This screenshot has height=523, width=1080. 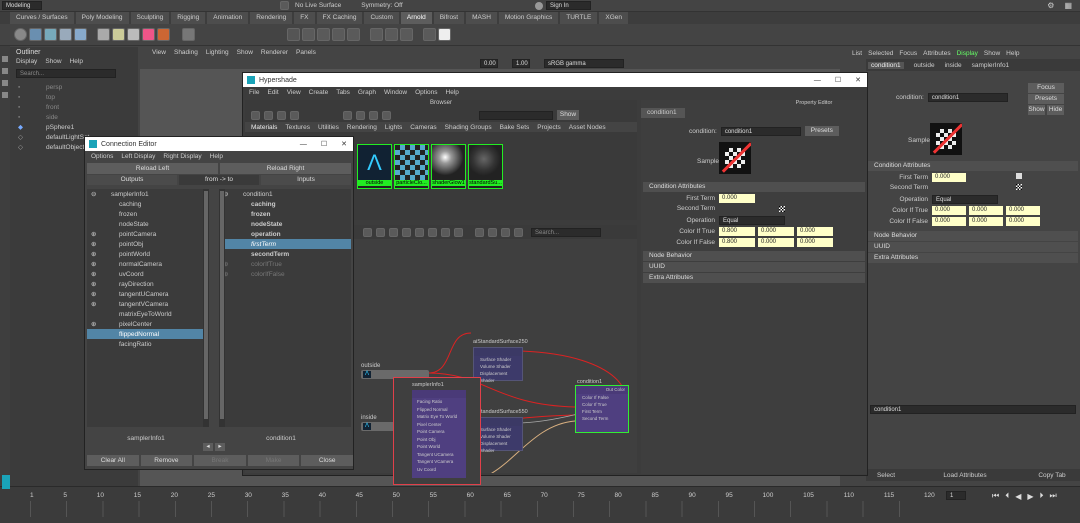 What do you see at coordinates (973, 236) in the screenshot?
I see `ae-section-node-behavior: Node Behavior` at bounding box center [973, 236].